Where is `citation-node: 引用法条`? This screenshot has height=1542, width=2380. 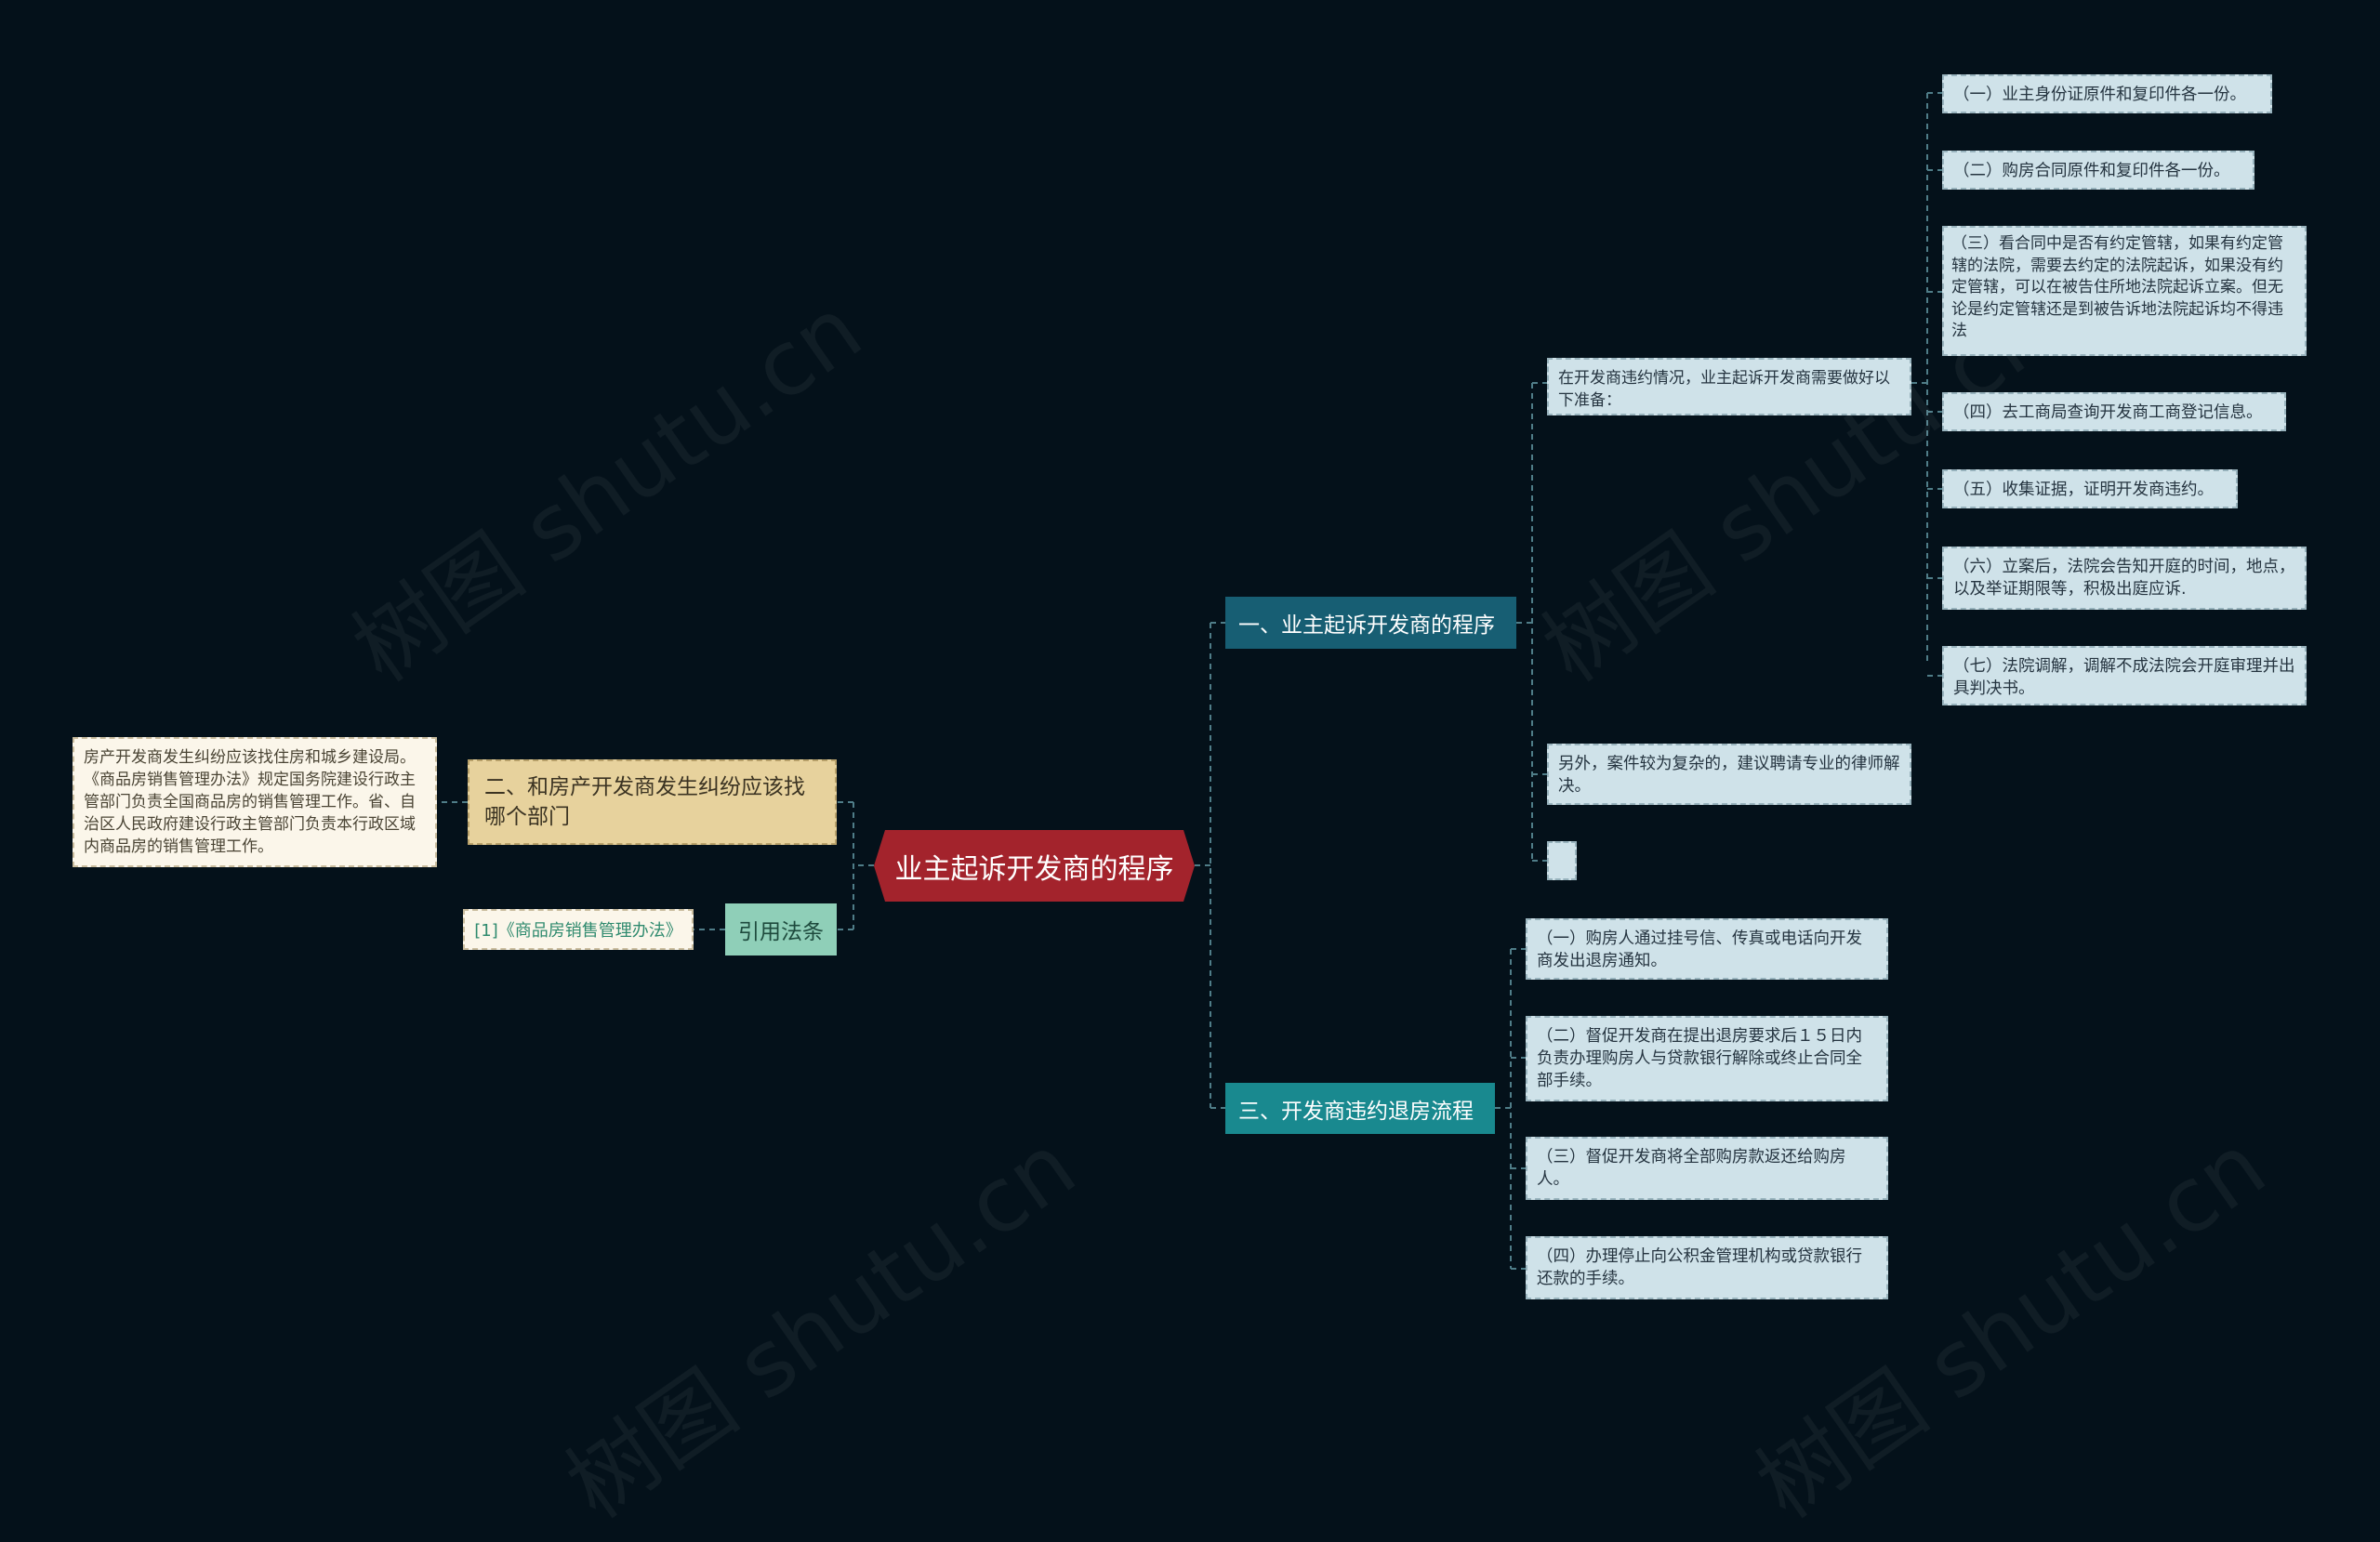
citation-node: 引用法条 is located at coordinates (781, 929).